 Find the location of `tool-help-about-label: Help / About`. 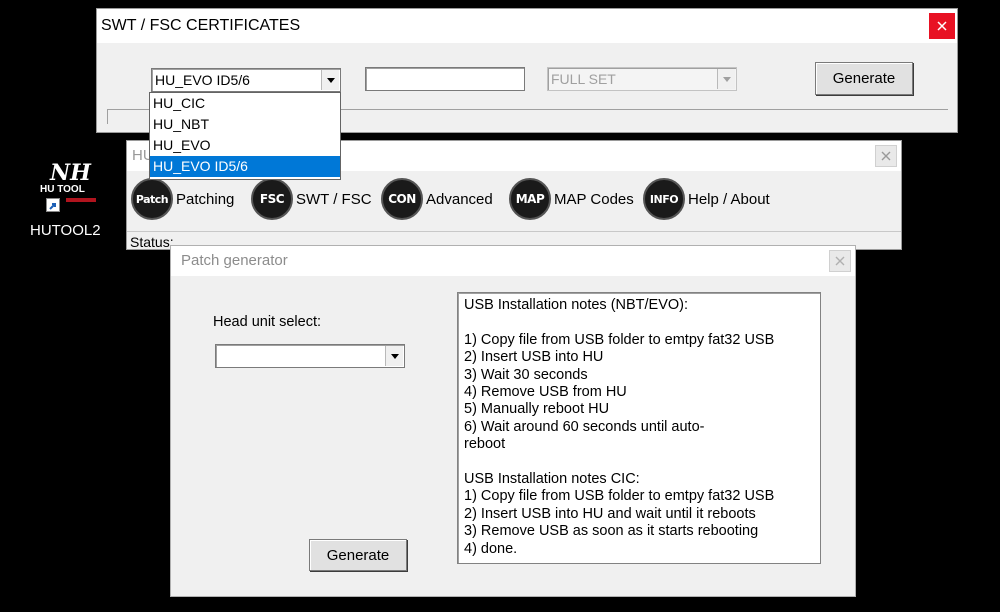

tool-help-about-label: Help / About is located at coordinates (729, 199).